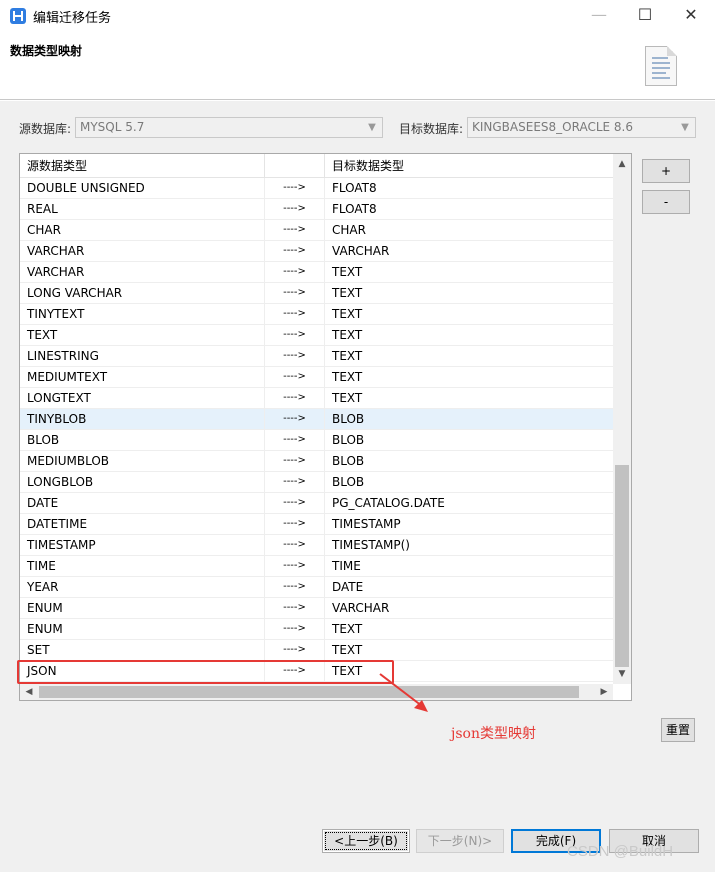 This screenshot has height=872, width=715. I want to click on horizontal-scrollbar: ◀ ▶, so click(316, 692).